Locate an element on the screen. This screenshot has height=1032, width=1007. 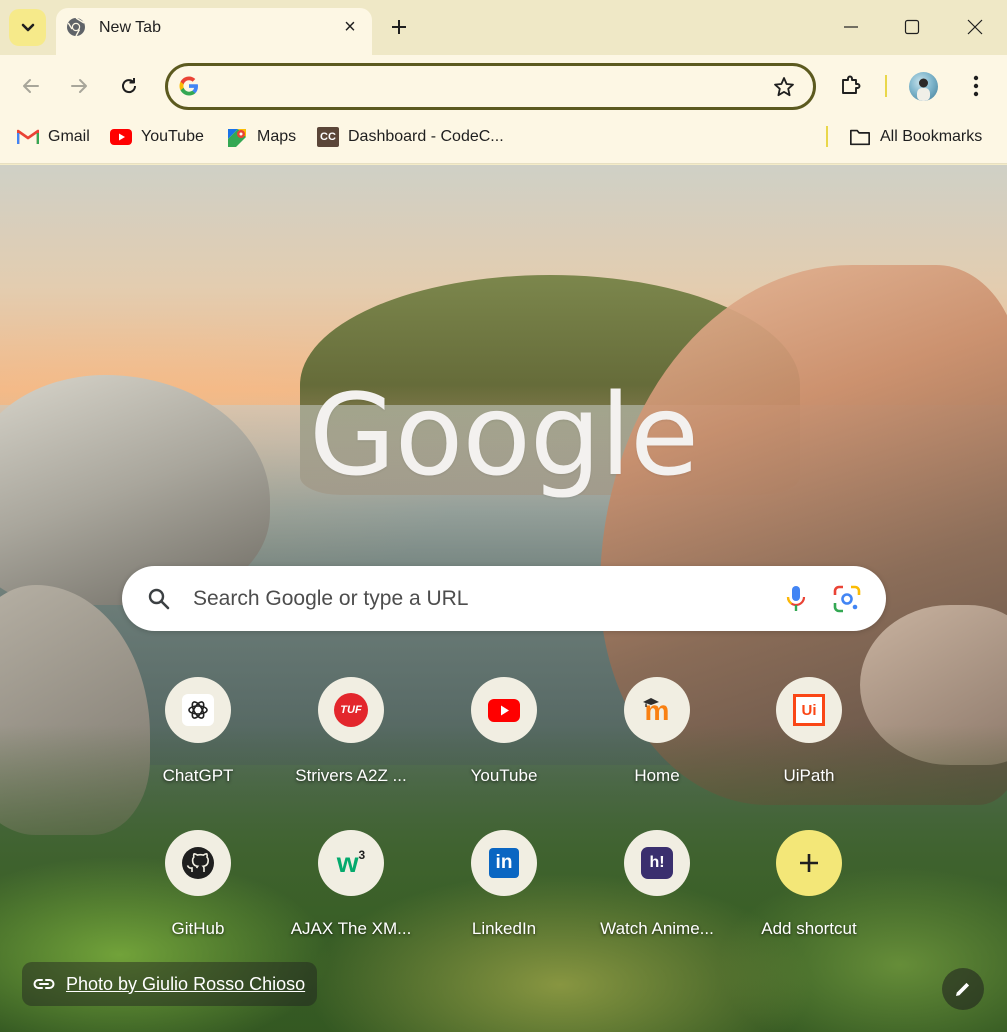
chrome-icon is located at coordinates (76, 27).